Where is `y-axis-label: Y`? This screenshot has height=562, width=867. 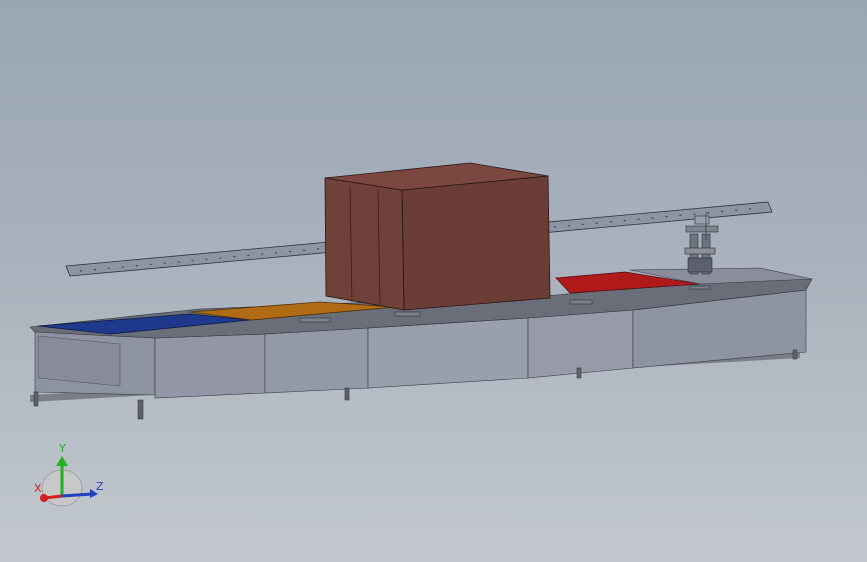
y-axis-label: Y is located at coordinates (62, 448).